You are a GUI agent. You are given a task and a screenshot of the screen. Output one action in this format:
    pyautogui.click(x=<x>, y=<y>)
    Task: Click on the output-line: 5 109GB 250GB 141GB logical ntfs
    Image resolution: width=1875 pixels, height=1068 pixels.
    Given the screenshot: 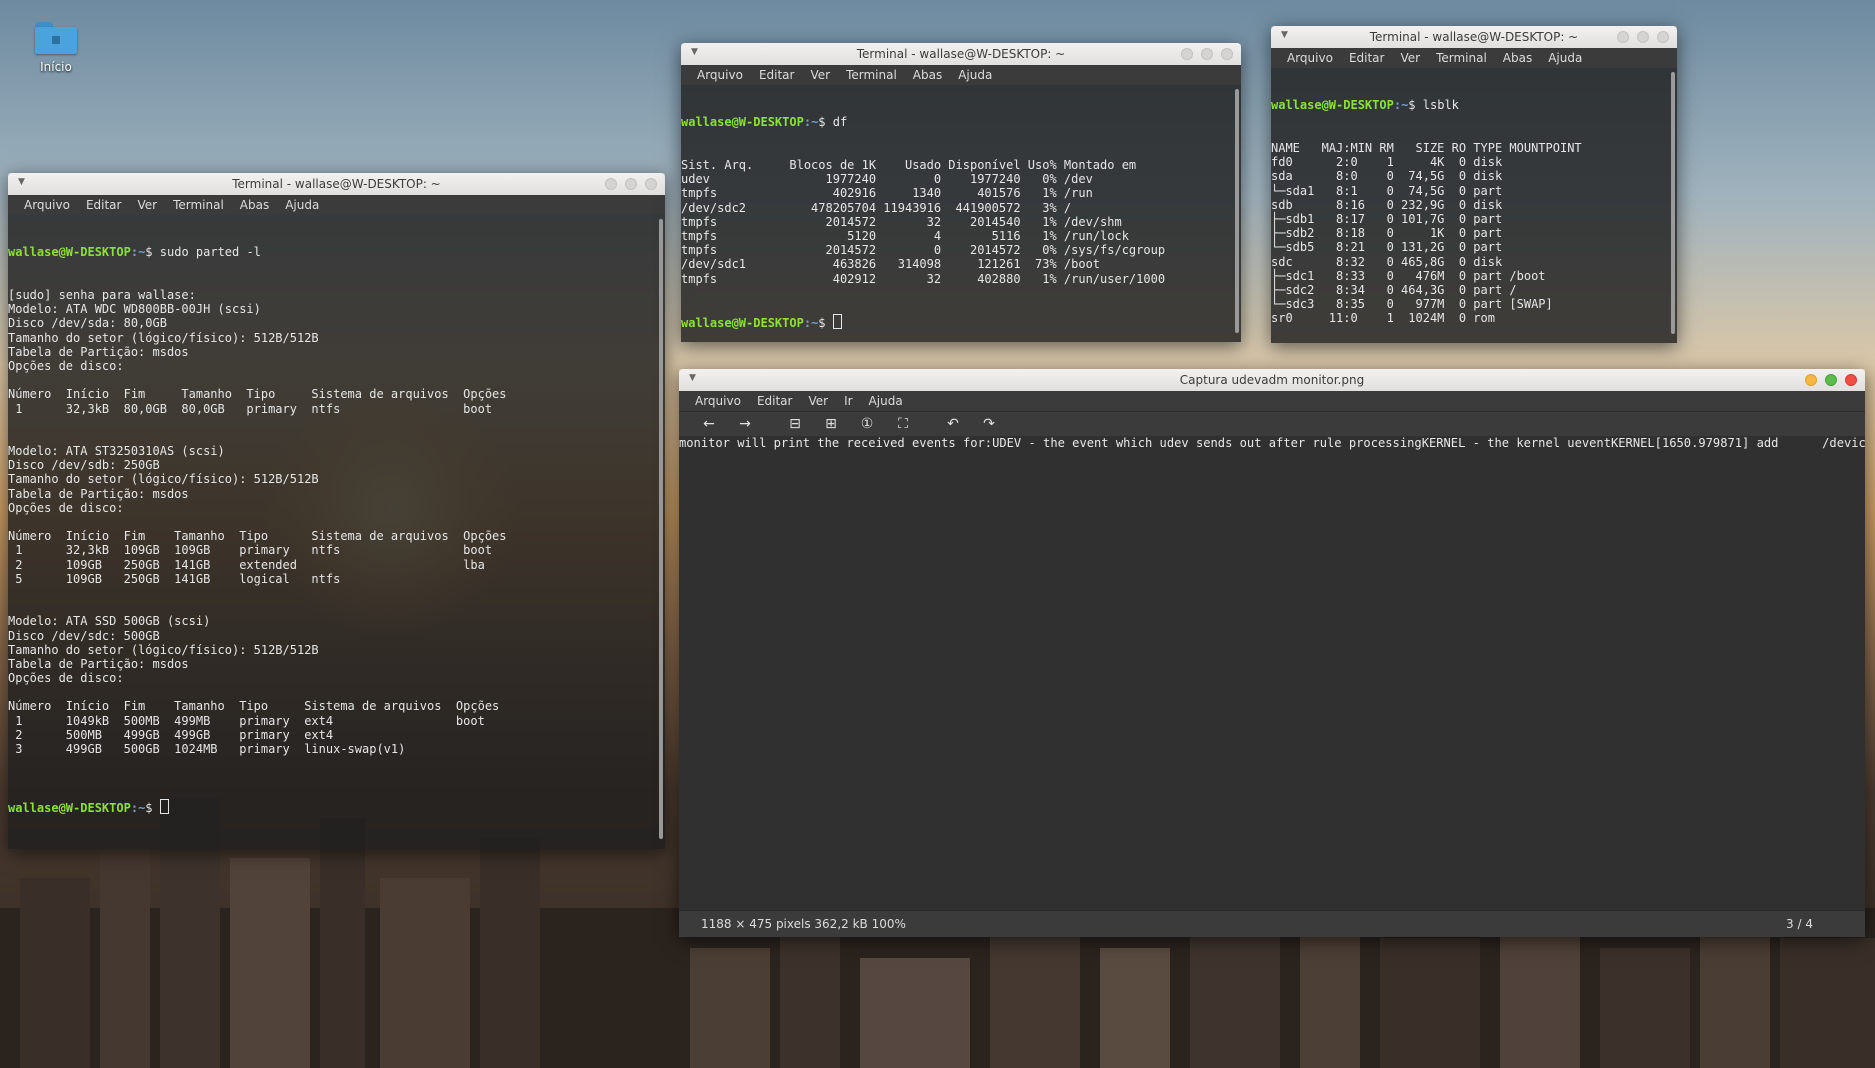 What is the action you would take?
    pyautogui.click(x=174, y=578)
    